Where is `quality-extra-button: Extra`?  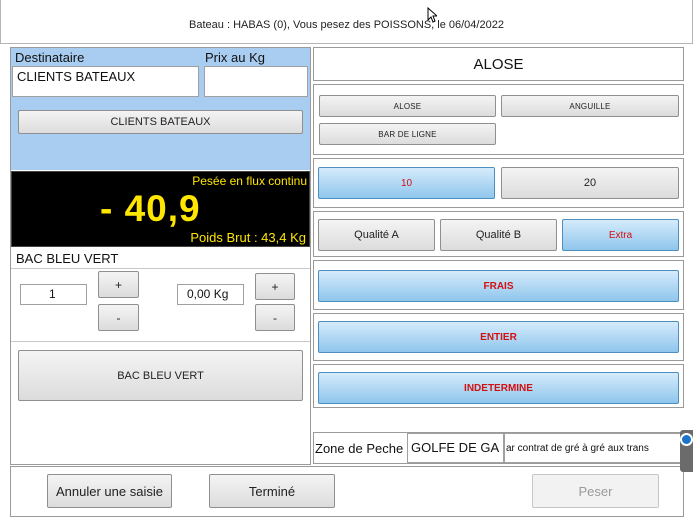
quality-extra-button: Extra is located at coordinates (620, 235).